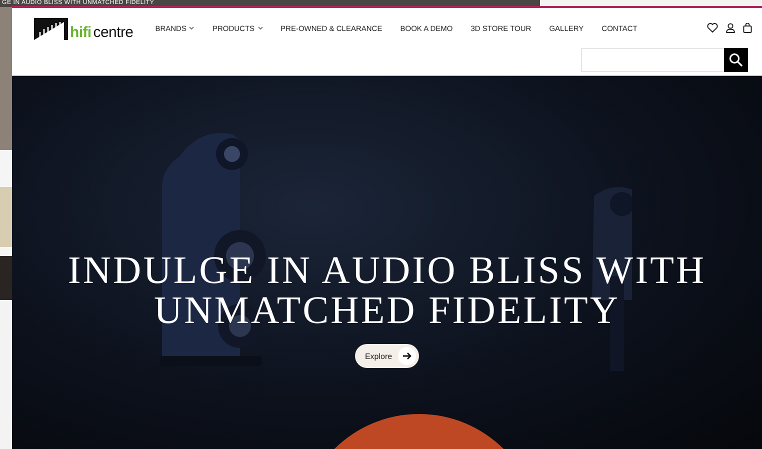  I want to click on logo: hificentre, so click(84, 29).